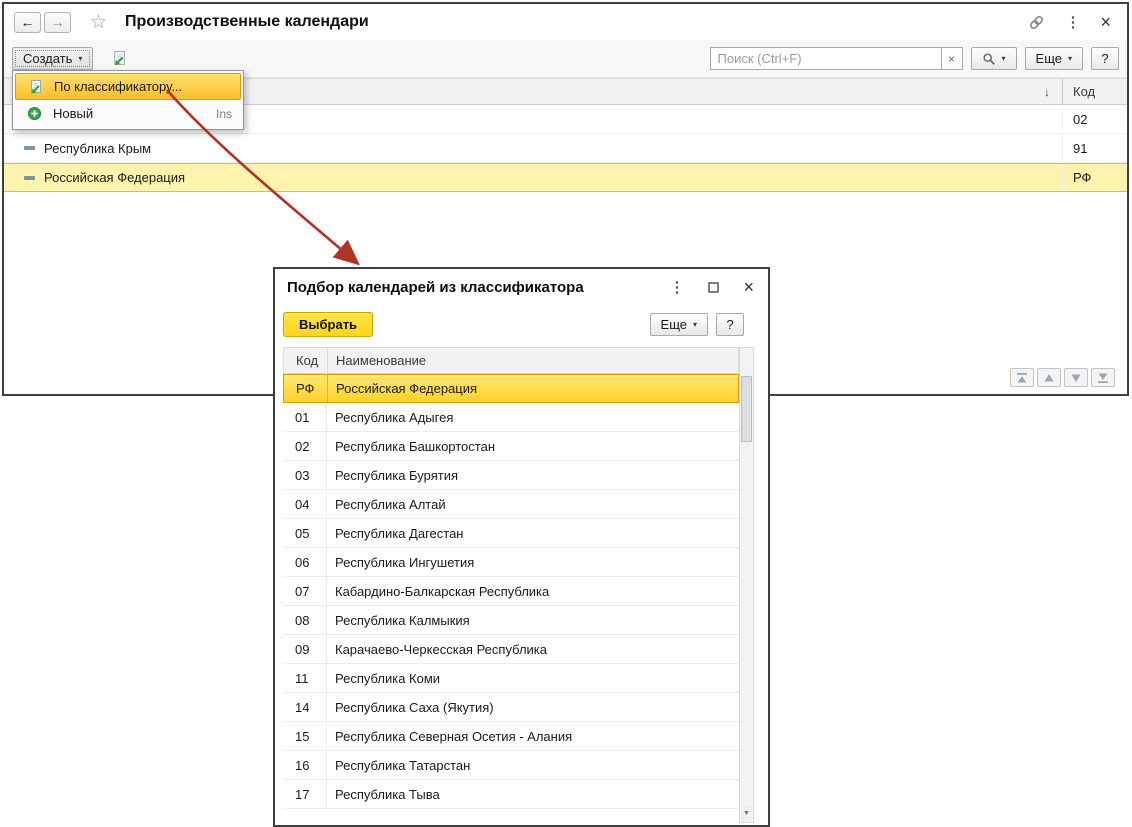 Image resolution: width=1132 pixels, height=827 pixels. I want to click on window-header: ← → ☆ Производственные календари ⋮ ×, so click(565, 22).